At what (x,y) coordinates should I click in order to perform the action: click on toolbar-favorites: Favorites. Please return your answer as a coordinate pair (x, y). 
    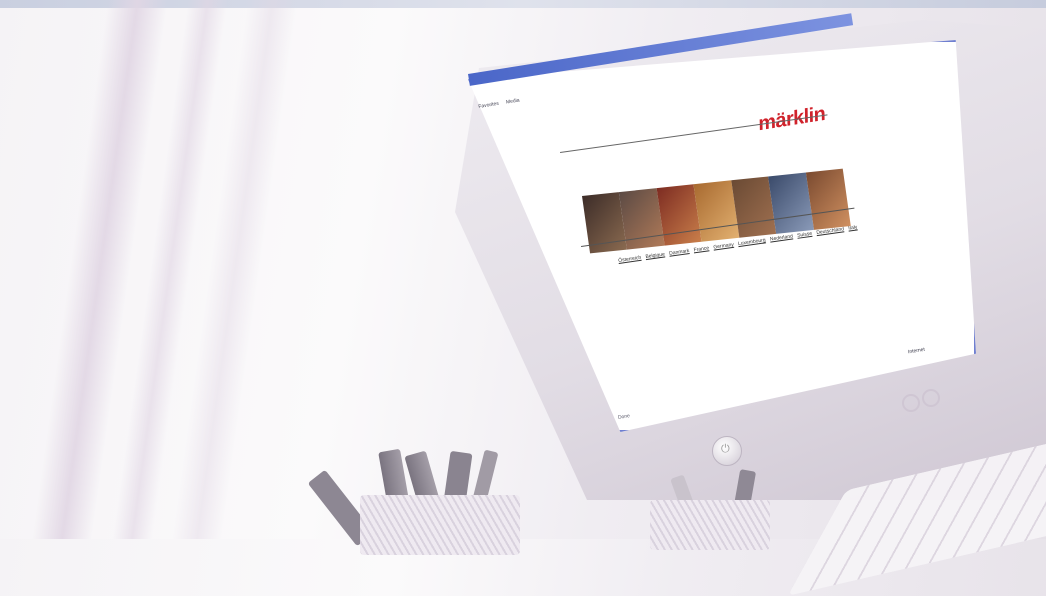
    Looking at the image, I should click on (488, 105).